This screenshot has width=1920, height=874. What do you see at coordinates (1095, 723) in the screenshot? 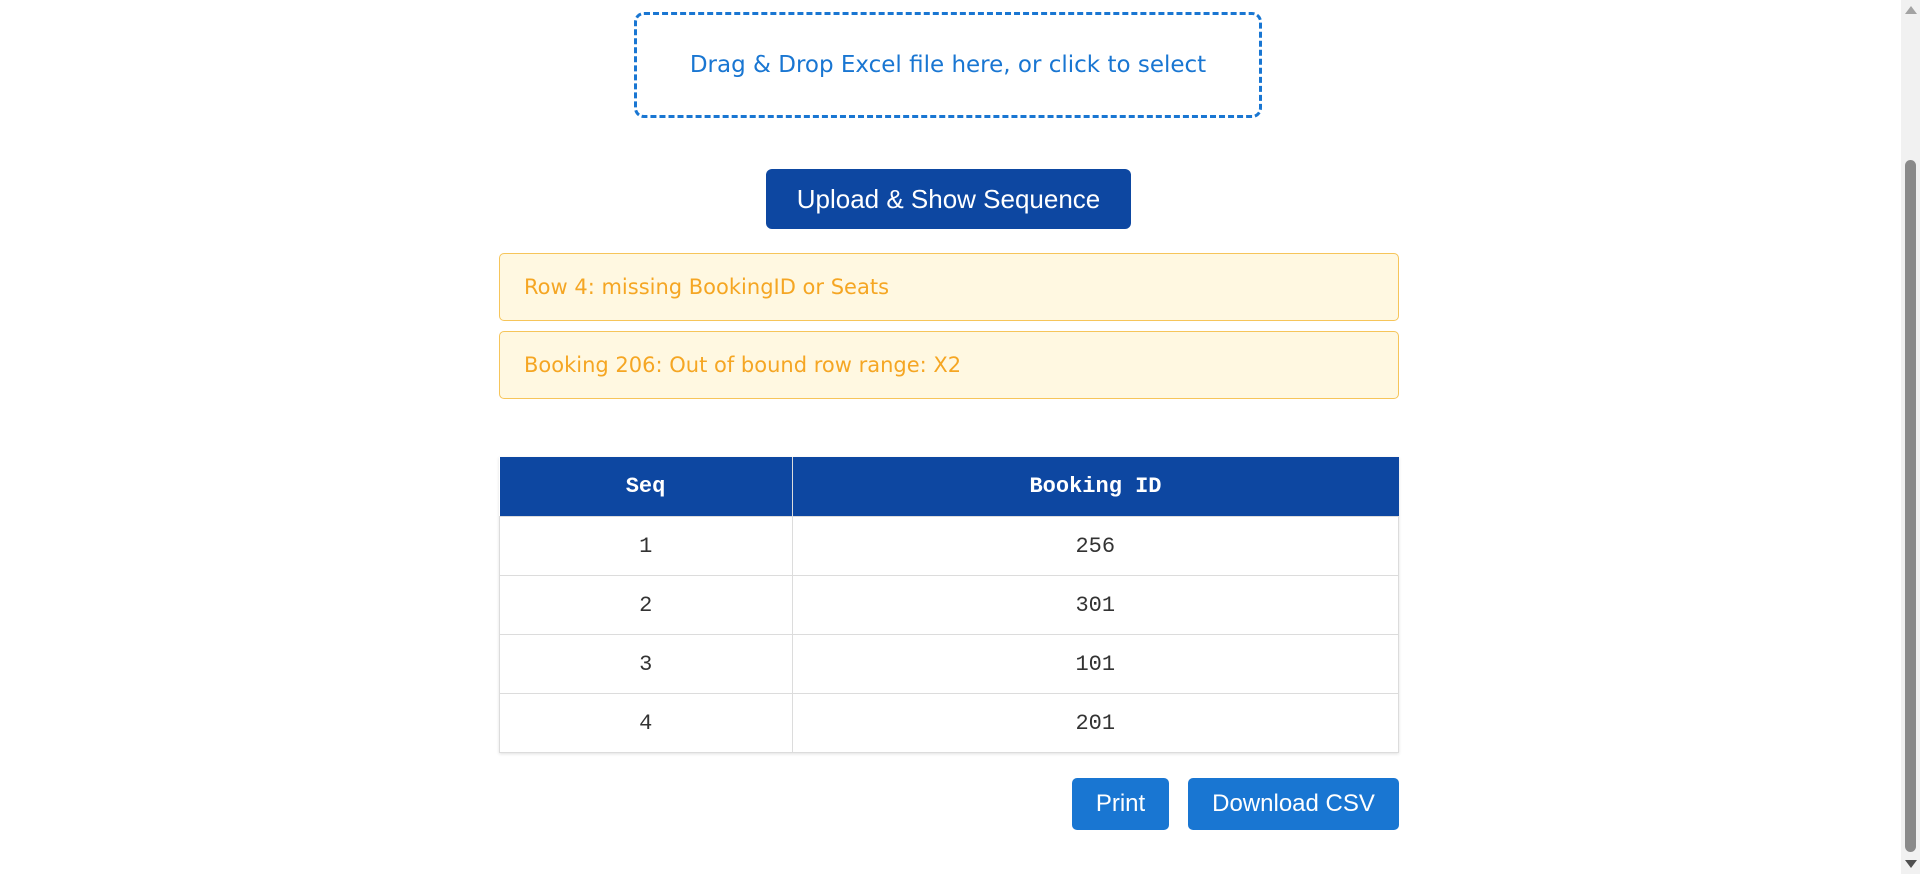
I see `booking-id-cell: 201` at bounding box center [1095, 723].